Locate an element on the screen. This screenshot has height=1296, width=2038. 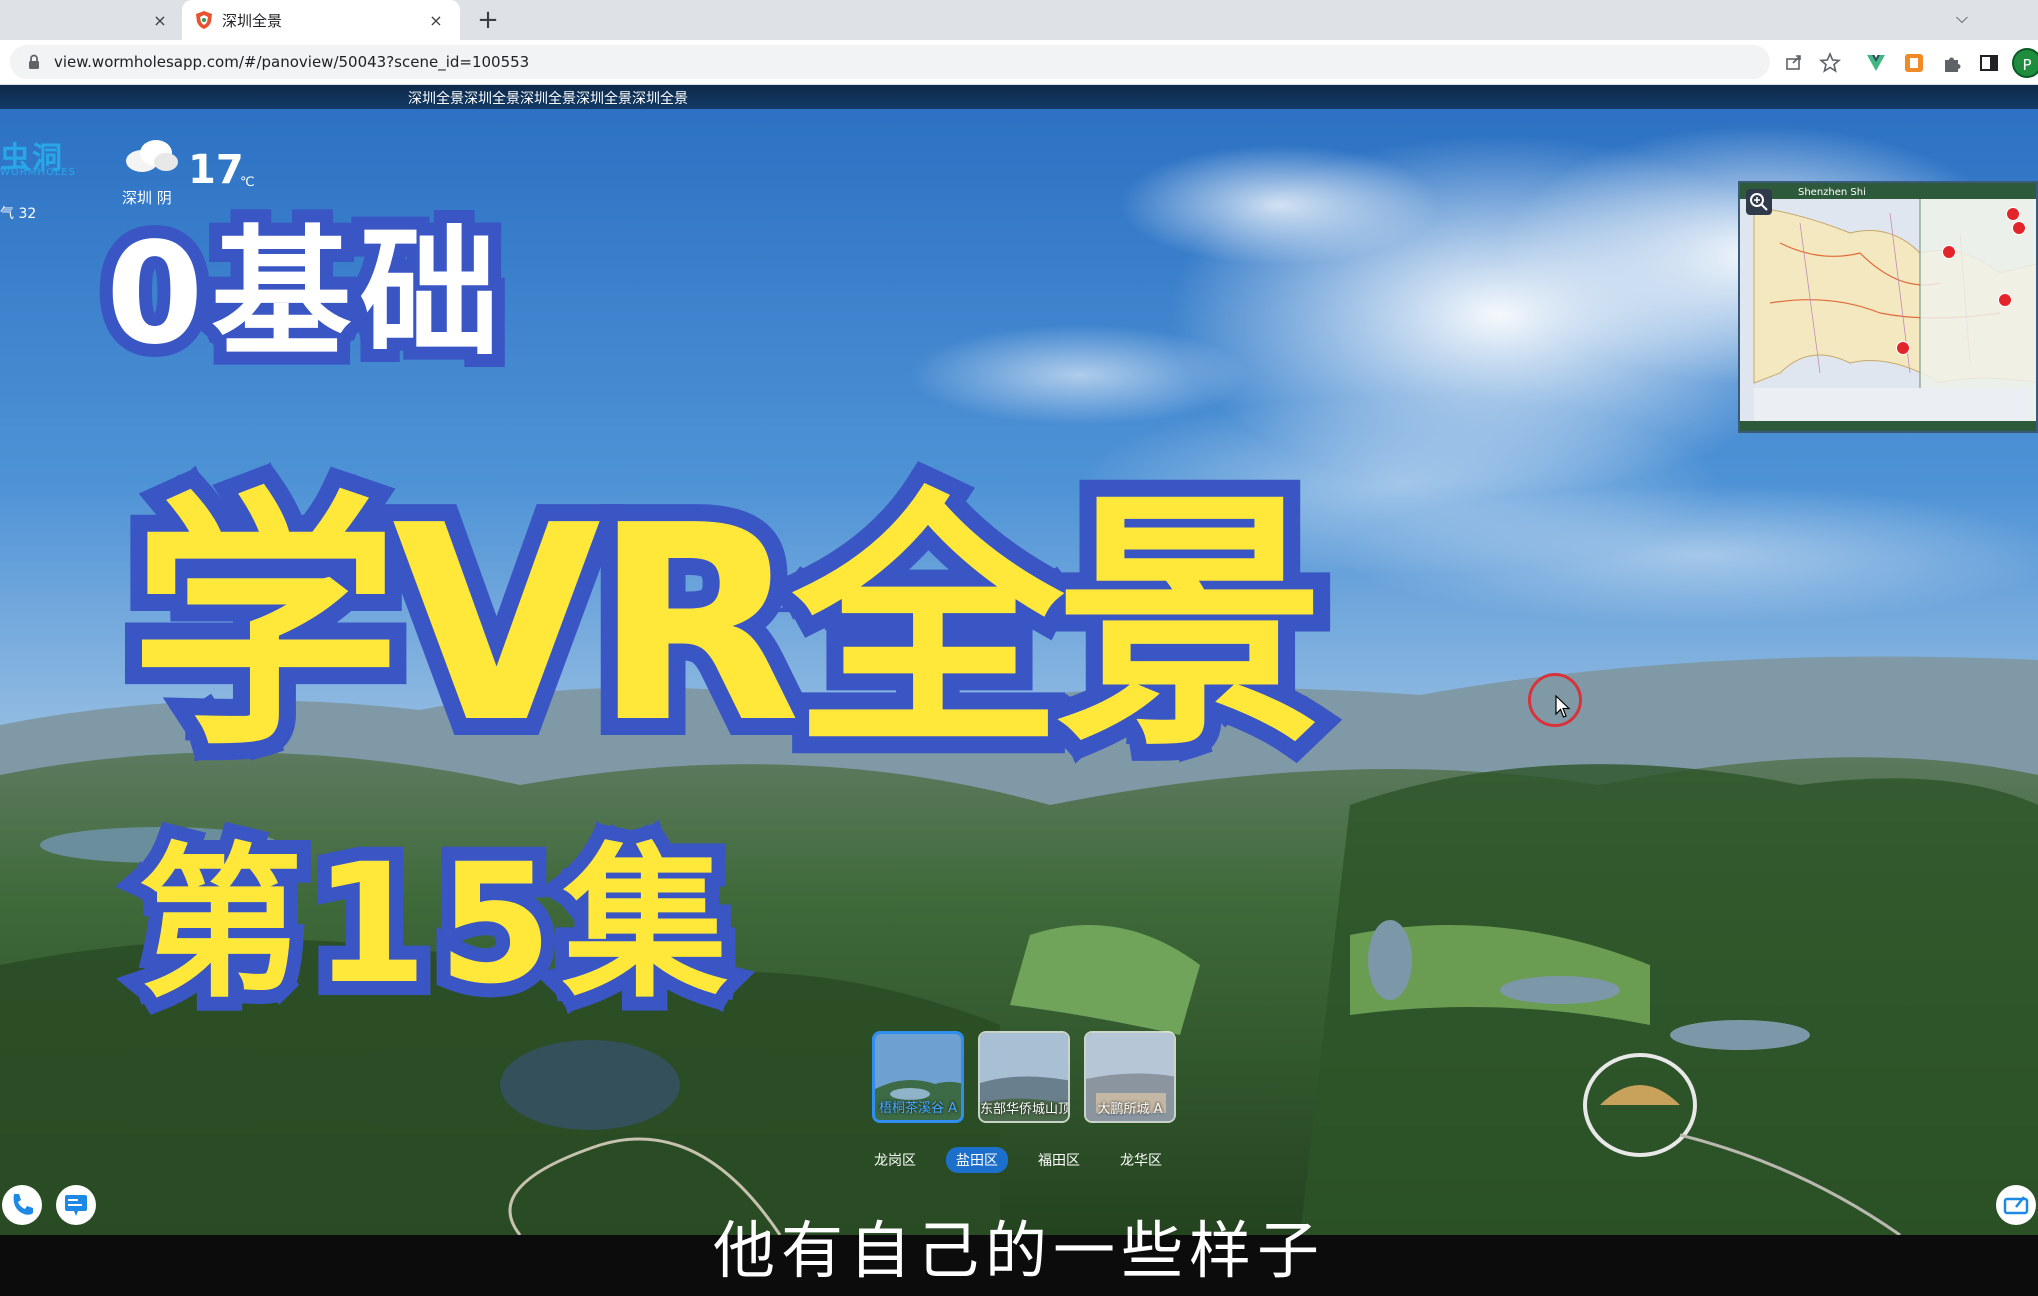
overlay-title-line1: 0基础 is located at coordinates (302, 294).